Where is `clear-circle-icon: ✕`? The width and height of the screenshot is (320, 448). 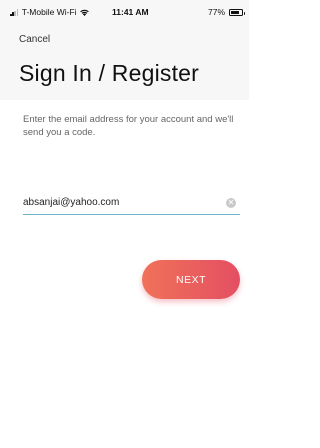 clear-circle-icon: ✕ is located at coordinates (231, 203).